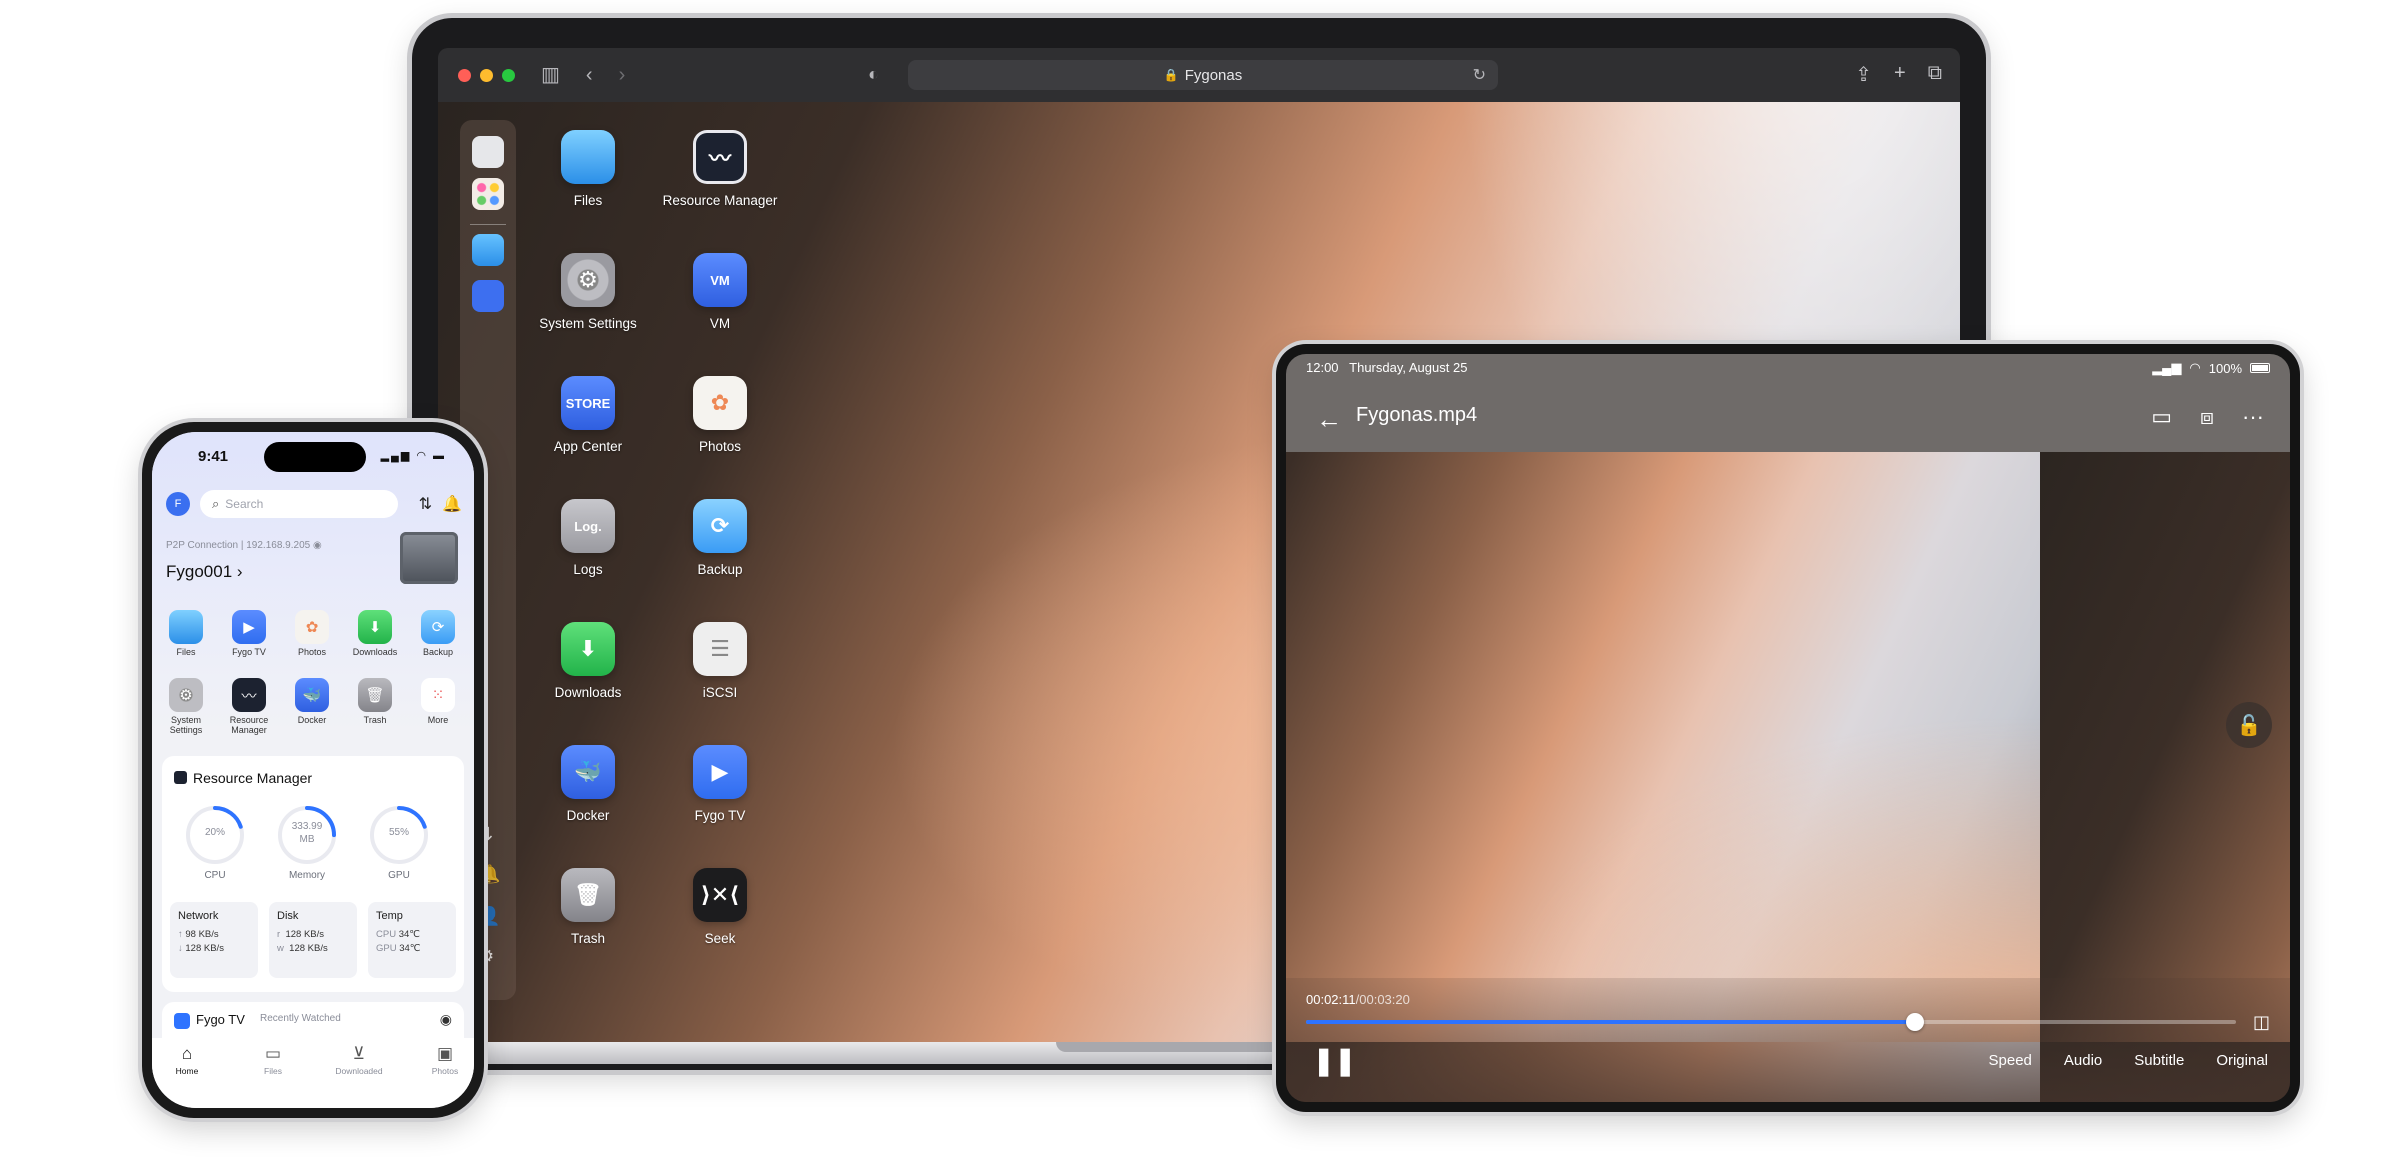 The width and height of the screenshot is (2400, 1160). What do you see at coordinates (249, 695) in the screenshot?
I see `phone-app-icon: 〰` at bounding box center [249, 695].